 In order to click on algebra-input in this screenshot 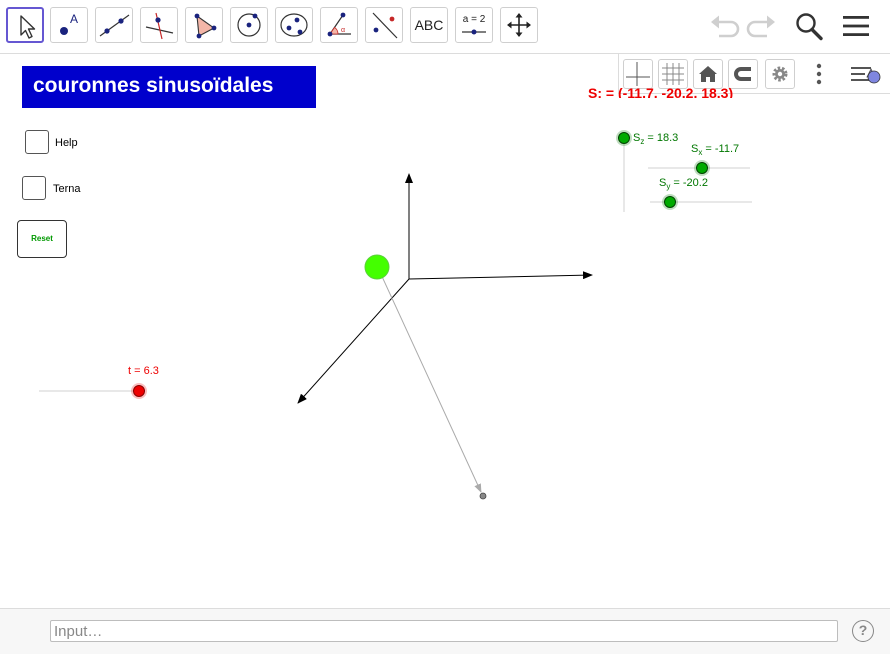, I will do `click(444, 631)`.